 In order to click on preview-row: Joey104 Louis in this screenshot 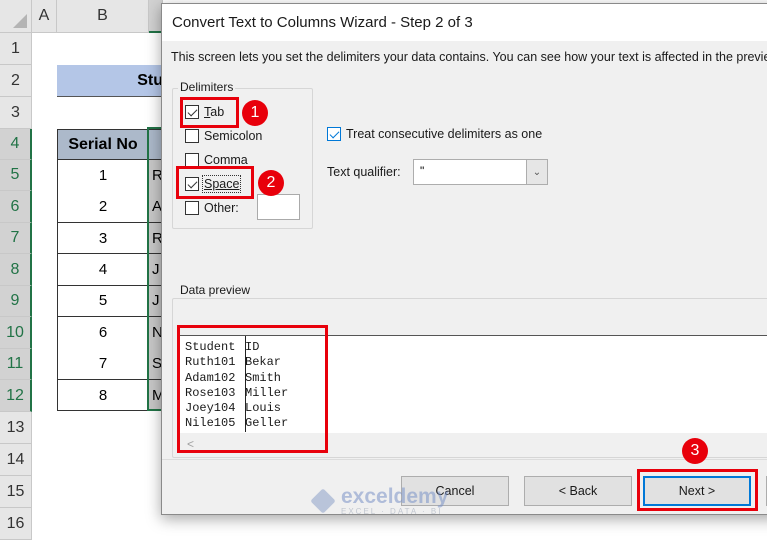, I will do `click(236, 408)`.